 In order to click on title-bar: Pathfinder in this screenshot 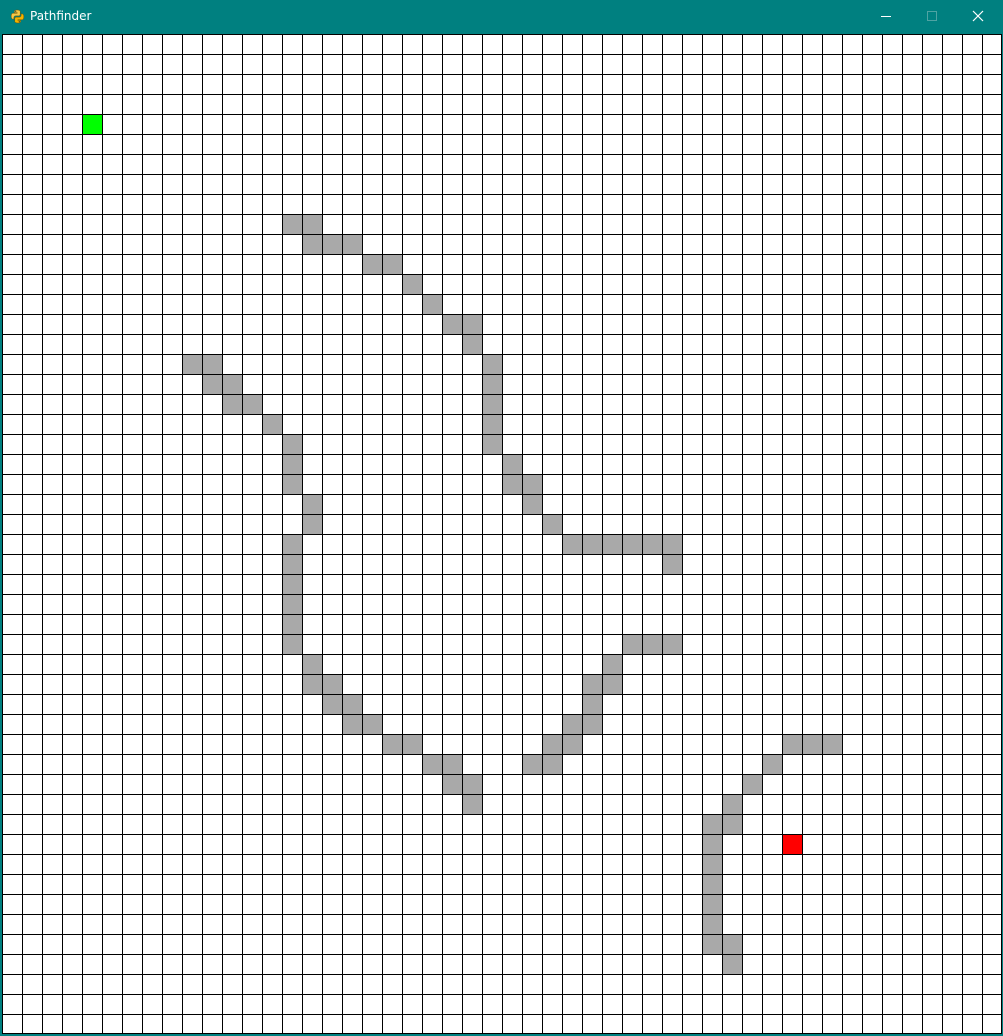, I will do `click(501, 16)`.